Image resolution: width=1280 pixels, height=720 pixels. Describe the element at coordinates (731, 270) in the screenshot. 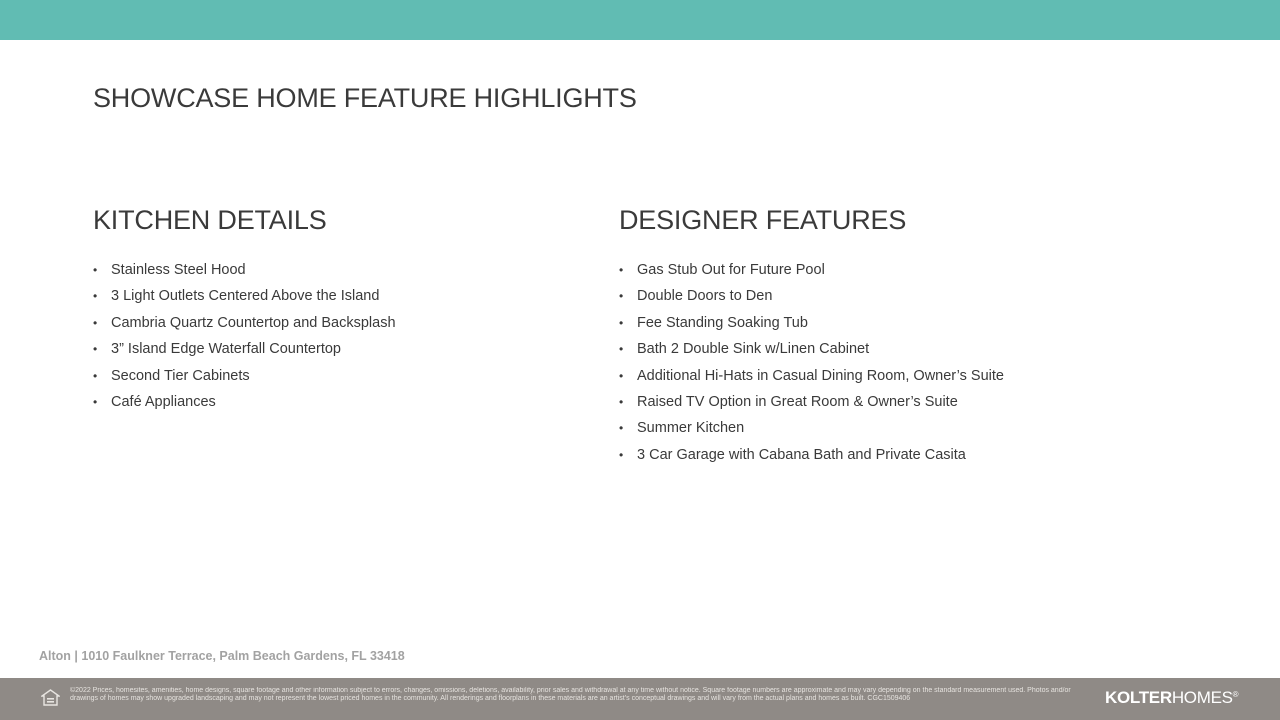

I see `list-item-text: Gas Stub Out for Future Pool` at that location.